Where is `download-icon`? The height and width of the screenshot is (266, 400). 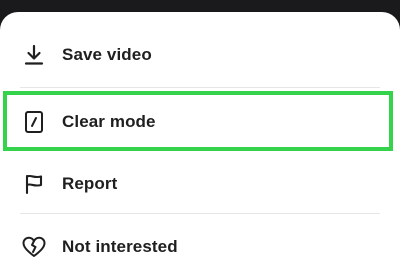
download-icon is located at coordinates (34, 55).